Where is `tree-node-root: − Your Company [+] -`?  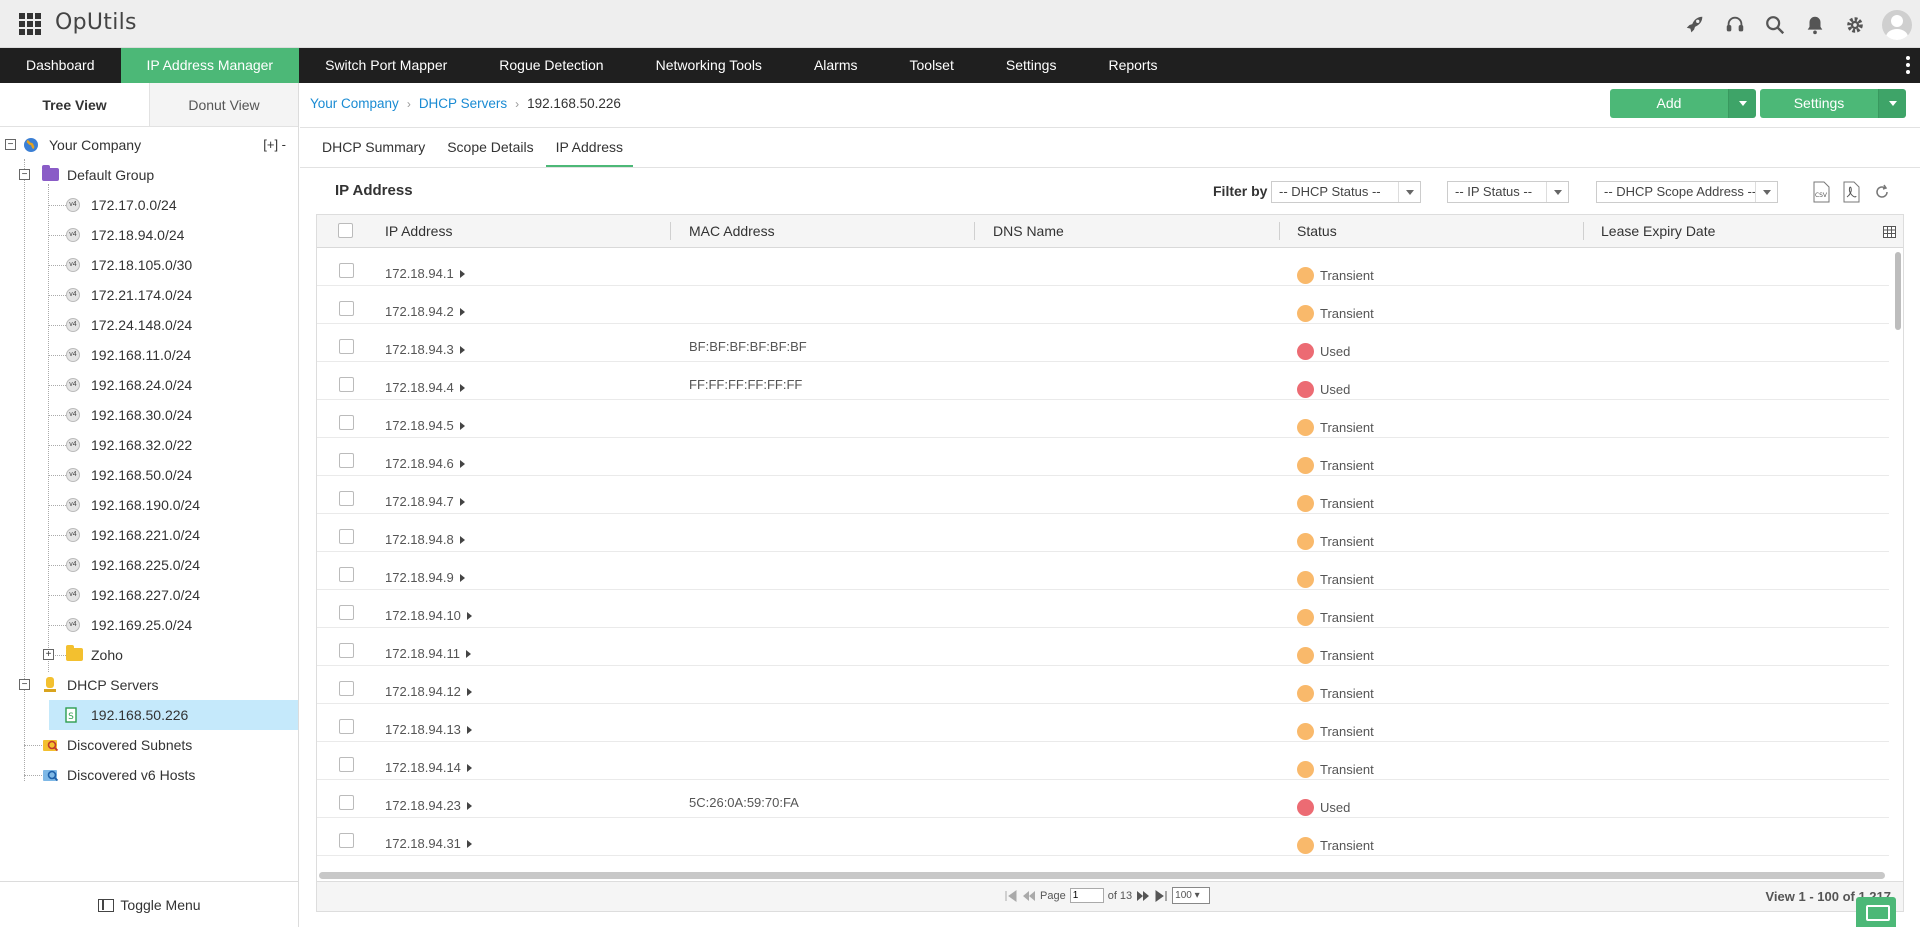 tree-node-root: − Your Company [+] - is located at coordinates (149, 145).